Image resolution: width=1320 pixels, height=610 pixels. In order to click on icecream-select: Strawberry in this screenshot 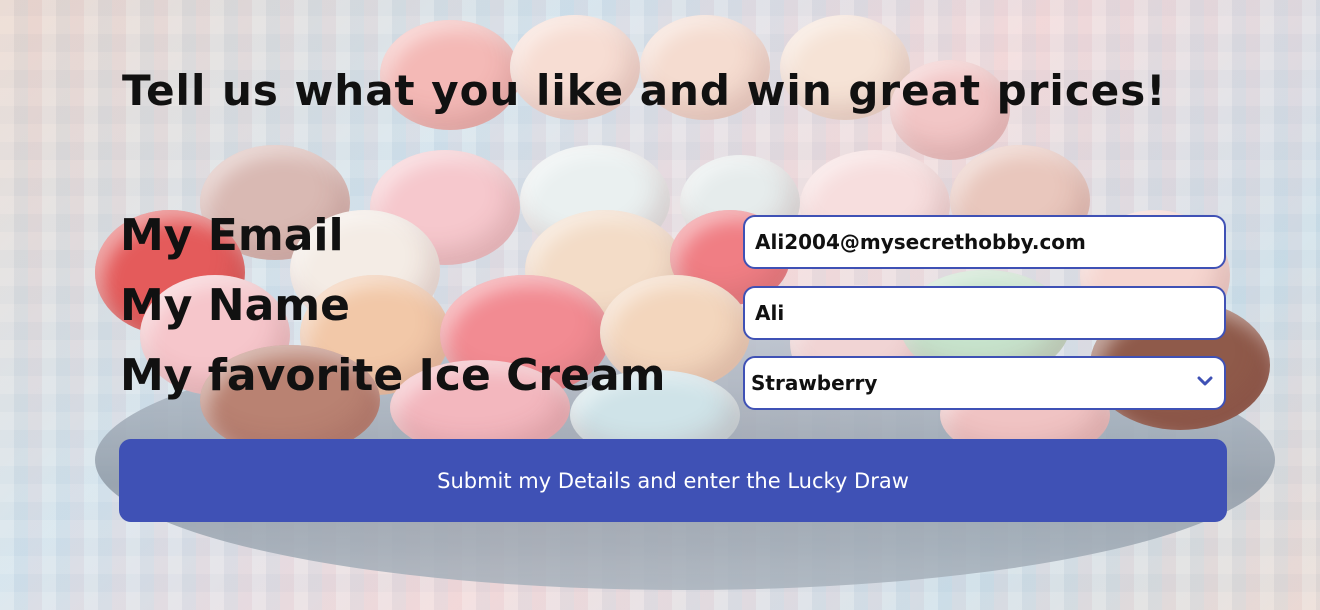, I will do `click(984, 383)`.